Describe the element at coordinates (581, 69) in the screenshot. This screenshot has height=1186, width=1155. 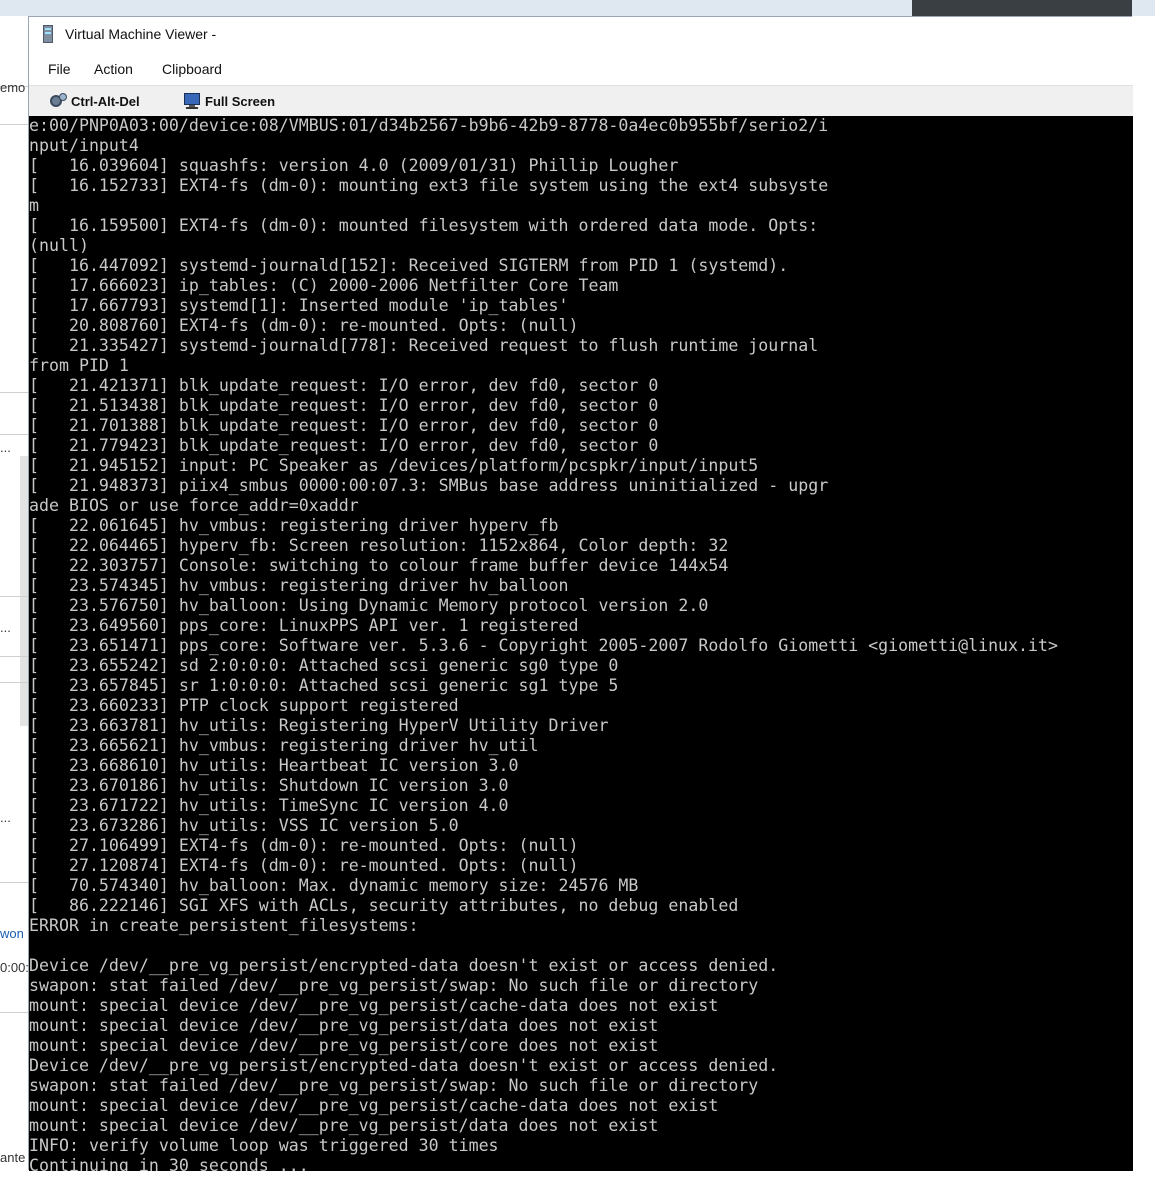
I see `menu-bar: File Action Clipboard` at that location.